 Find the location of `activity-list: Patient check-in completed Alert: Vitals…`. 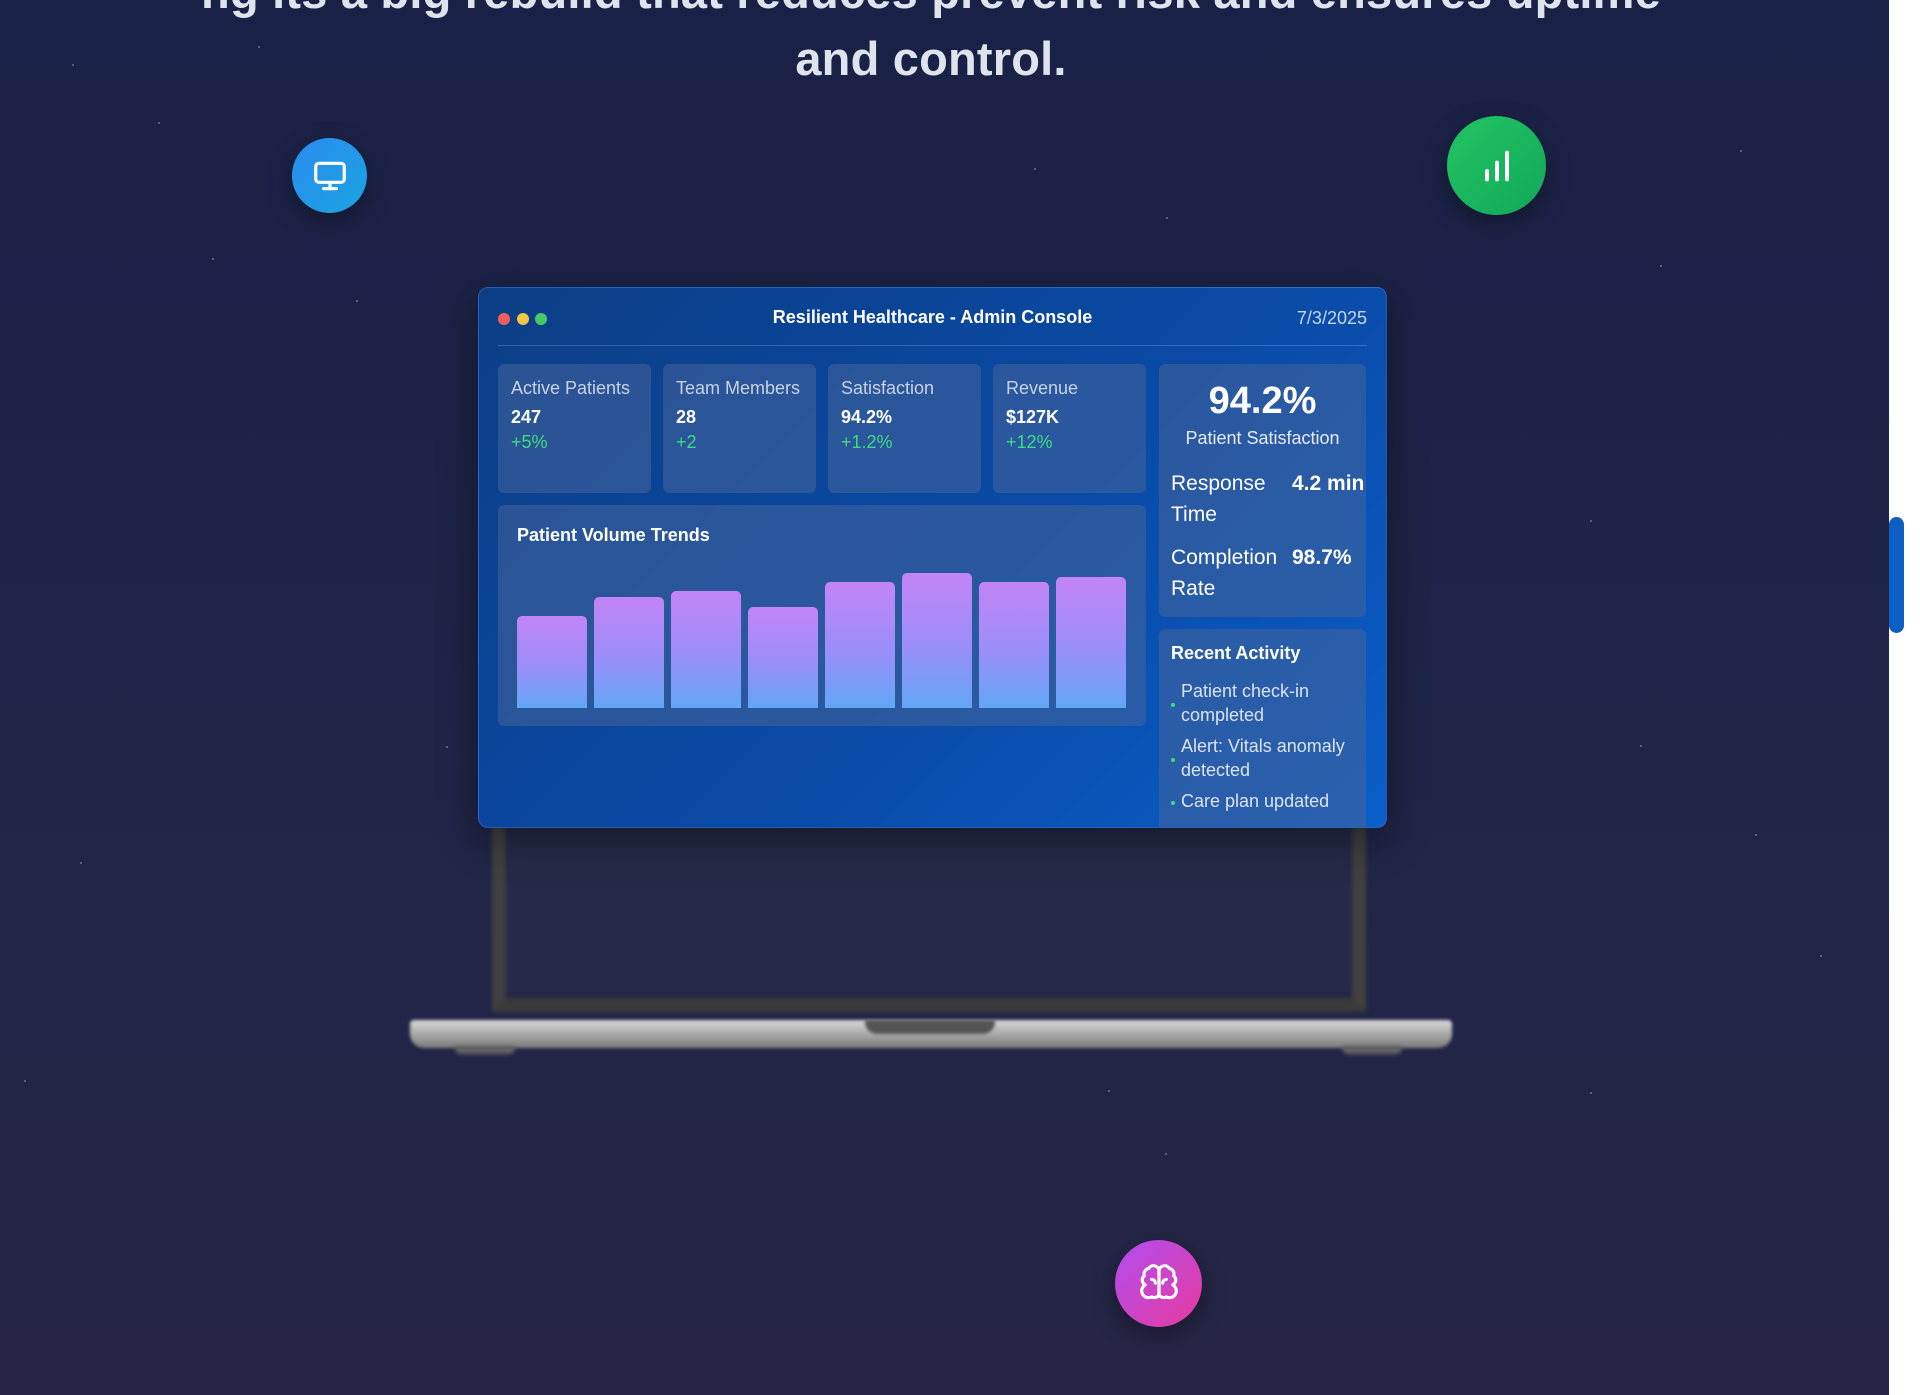

activity-list: Patient check-in completed Alert: Vitals… is located at coordinates (1266, 749).